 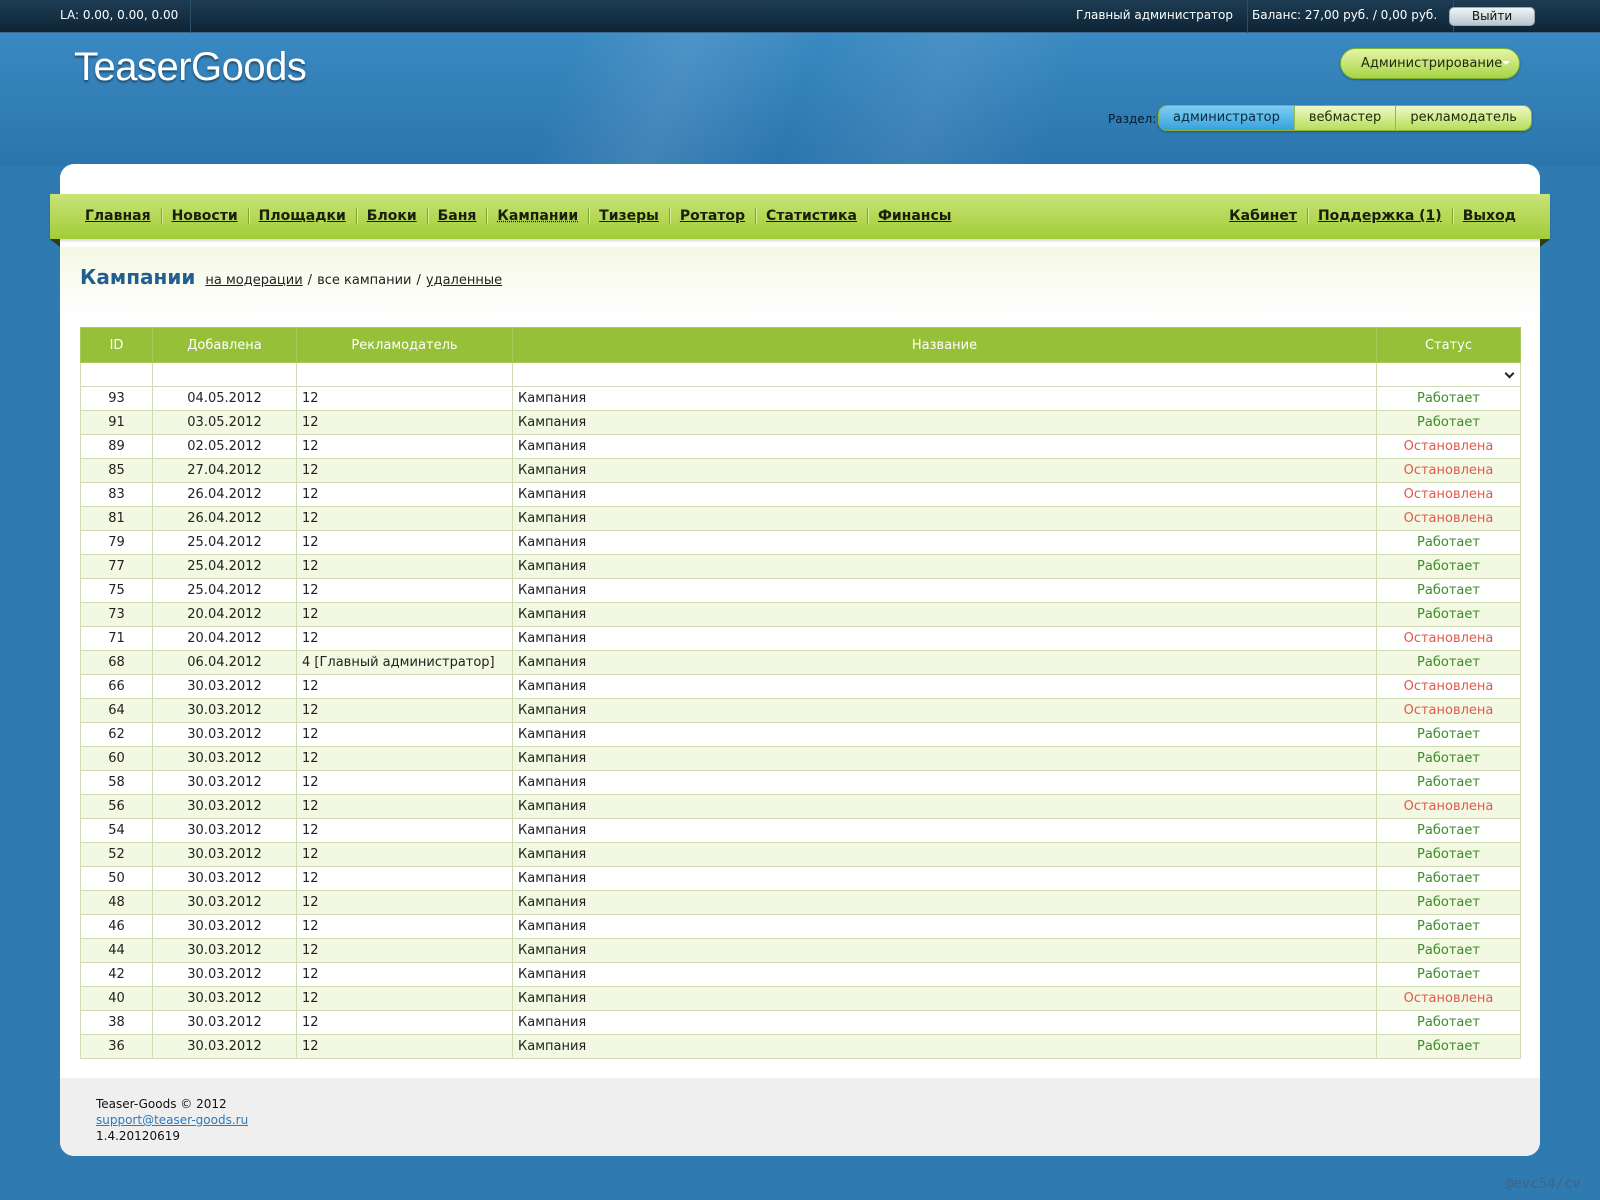 What do you see at coordinates (800, 446) in the screenshot?
I see `table-row: 89 02.05.2012 12 Кампания Остановлена` at bounding box center [800, 446].